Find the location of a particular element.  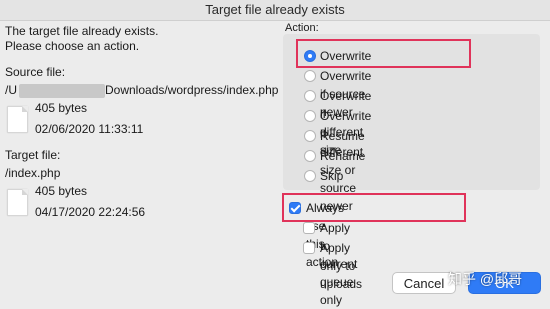

checkbox-label: Apply only to uploads is located at coordinates (341, 266).